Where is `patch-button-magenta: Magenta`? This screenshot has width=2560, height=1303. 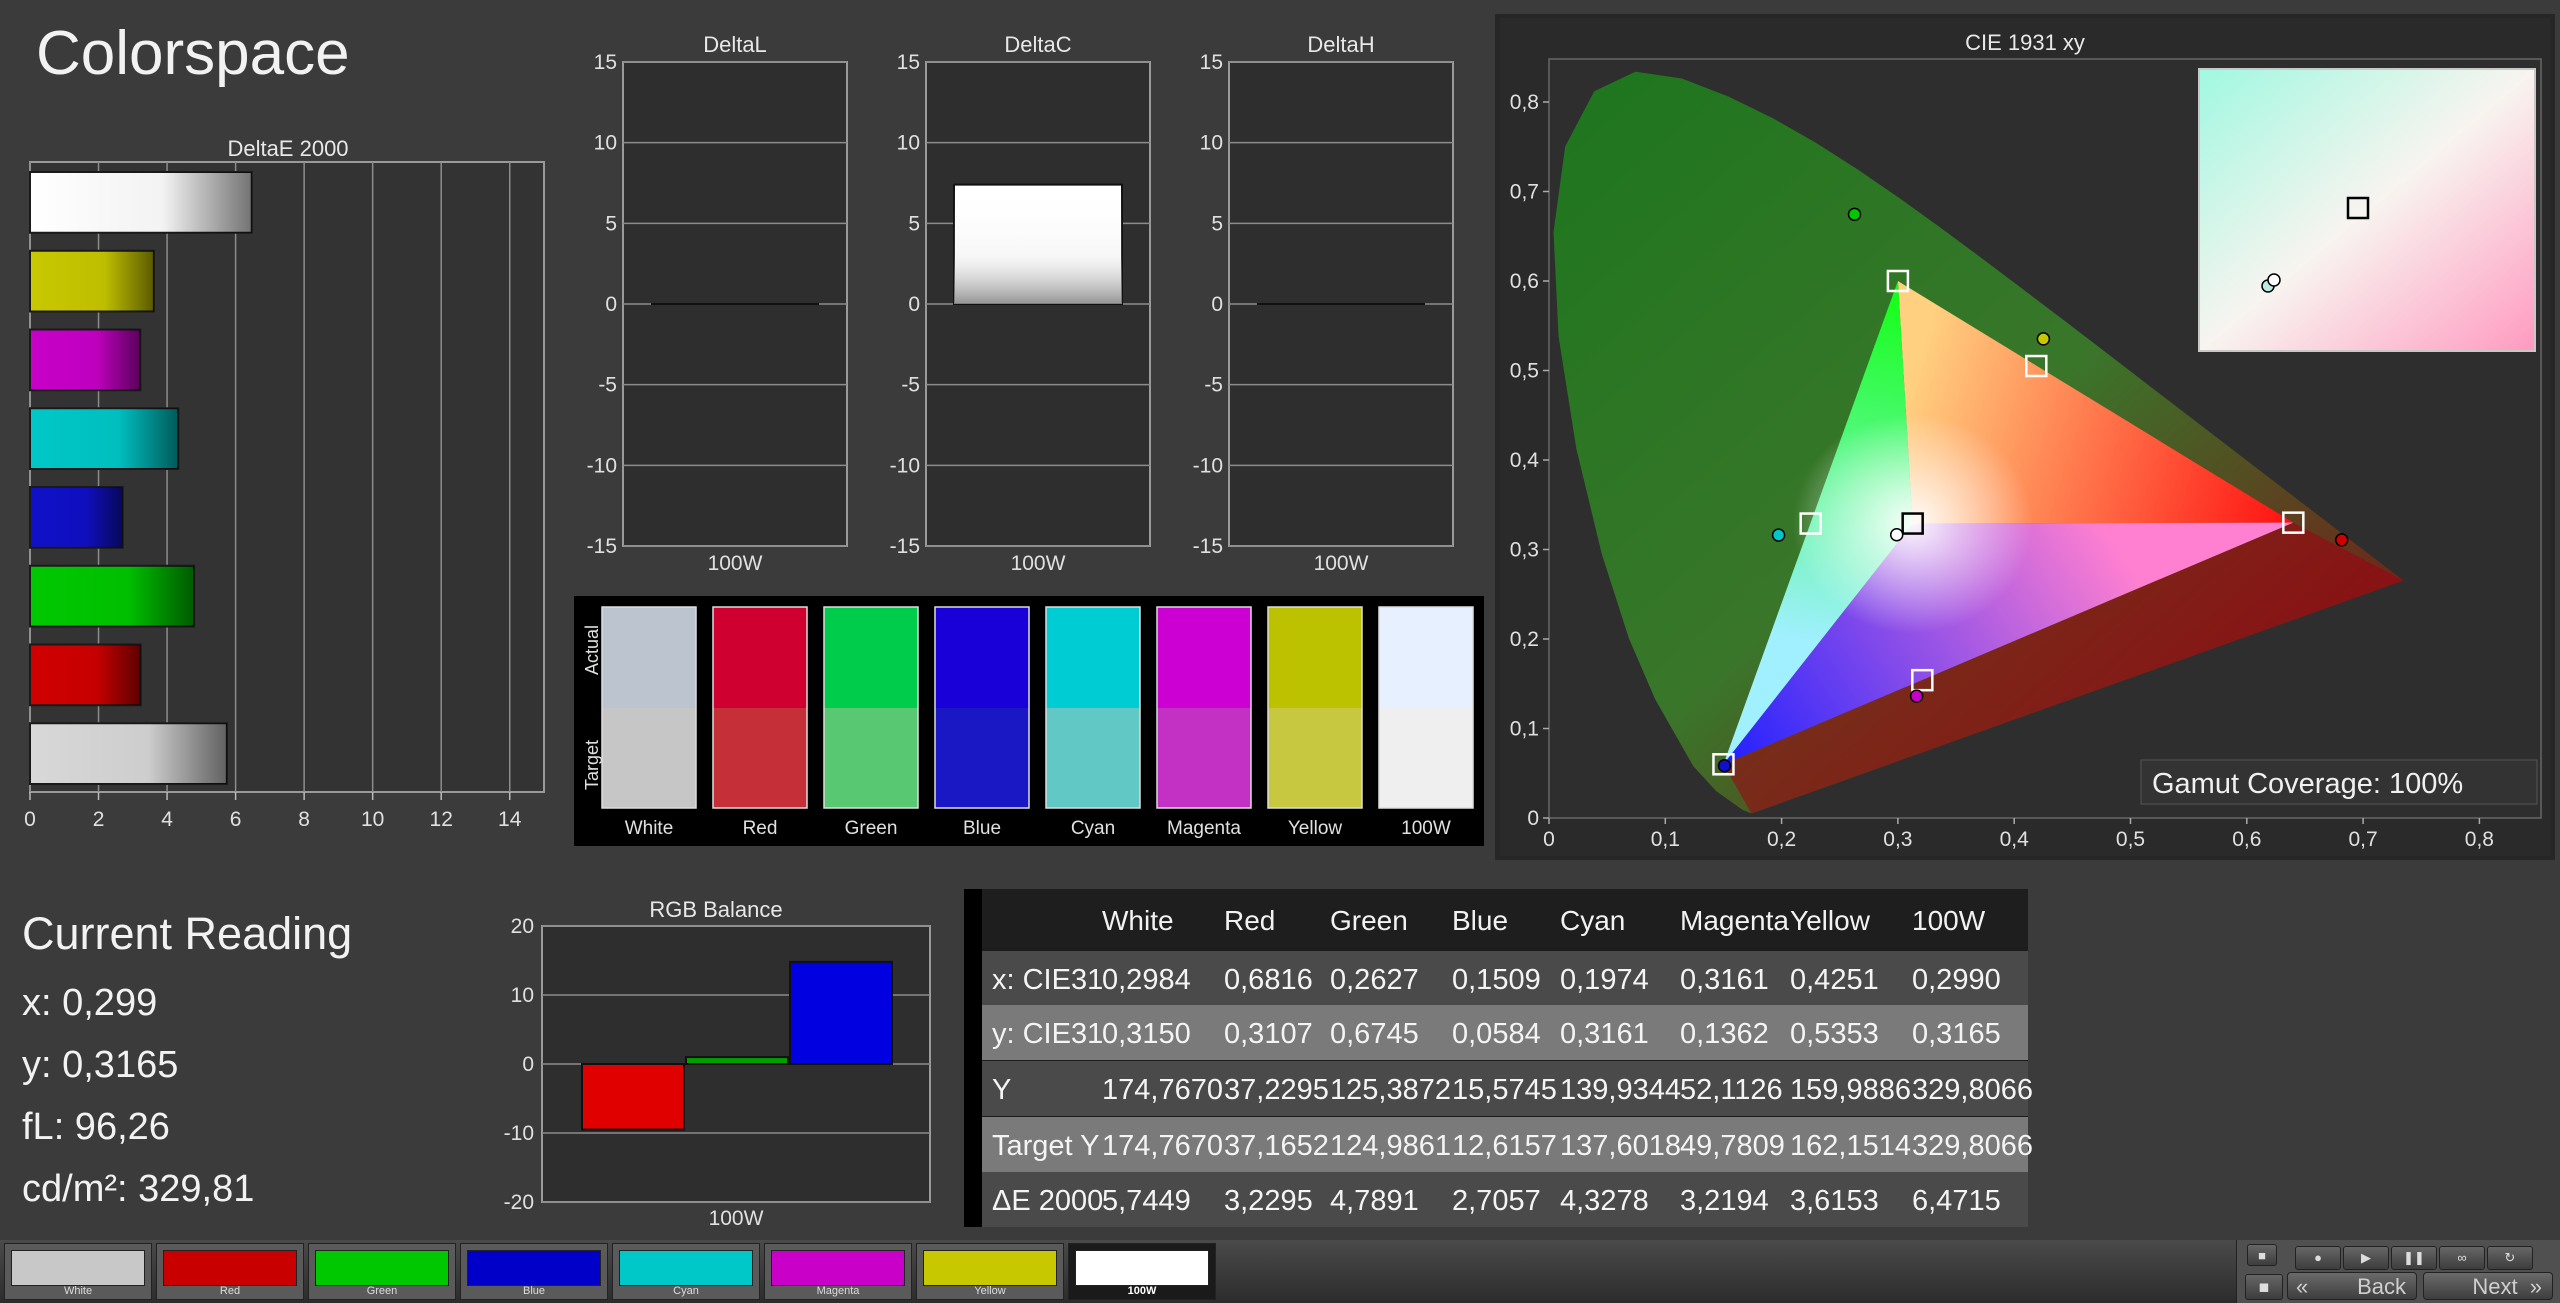 patch-button-magenta: Magenta is located at coordinates (838, 1271).